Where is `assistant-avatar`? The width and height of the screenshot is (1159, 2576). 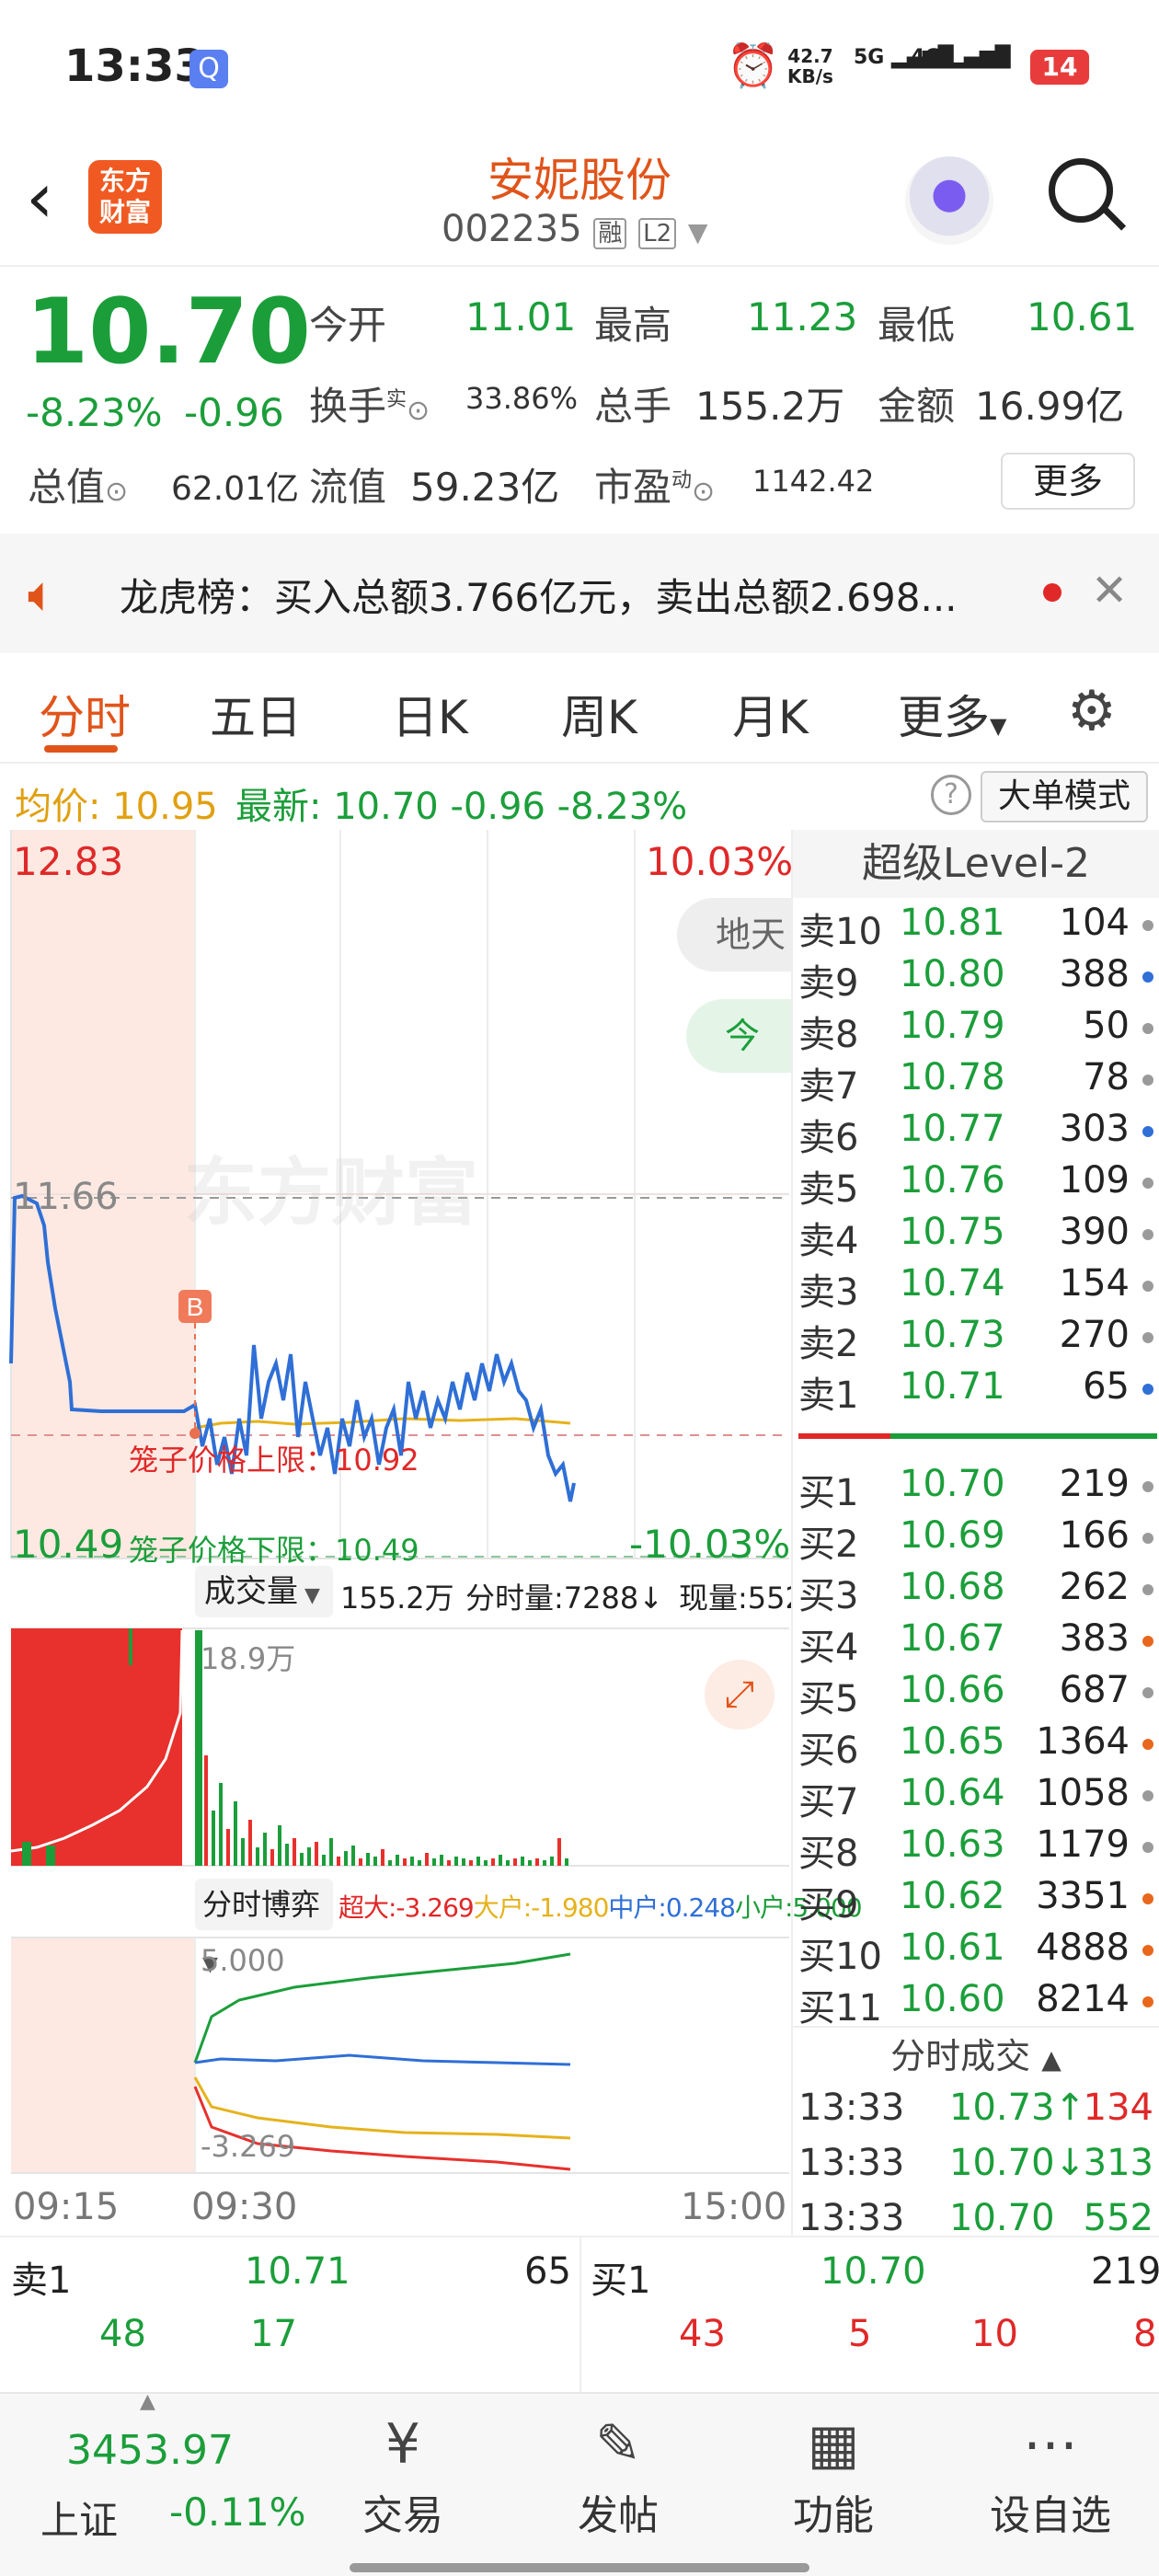 assistant-avatar is located at coordinates (949, 200).